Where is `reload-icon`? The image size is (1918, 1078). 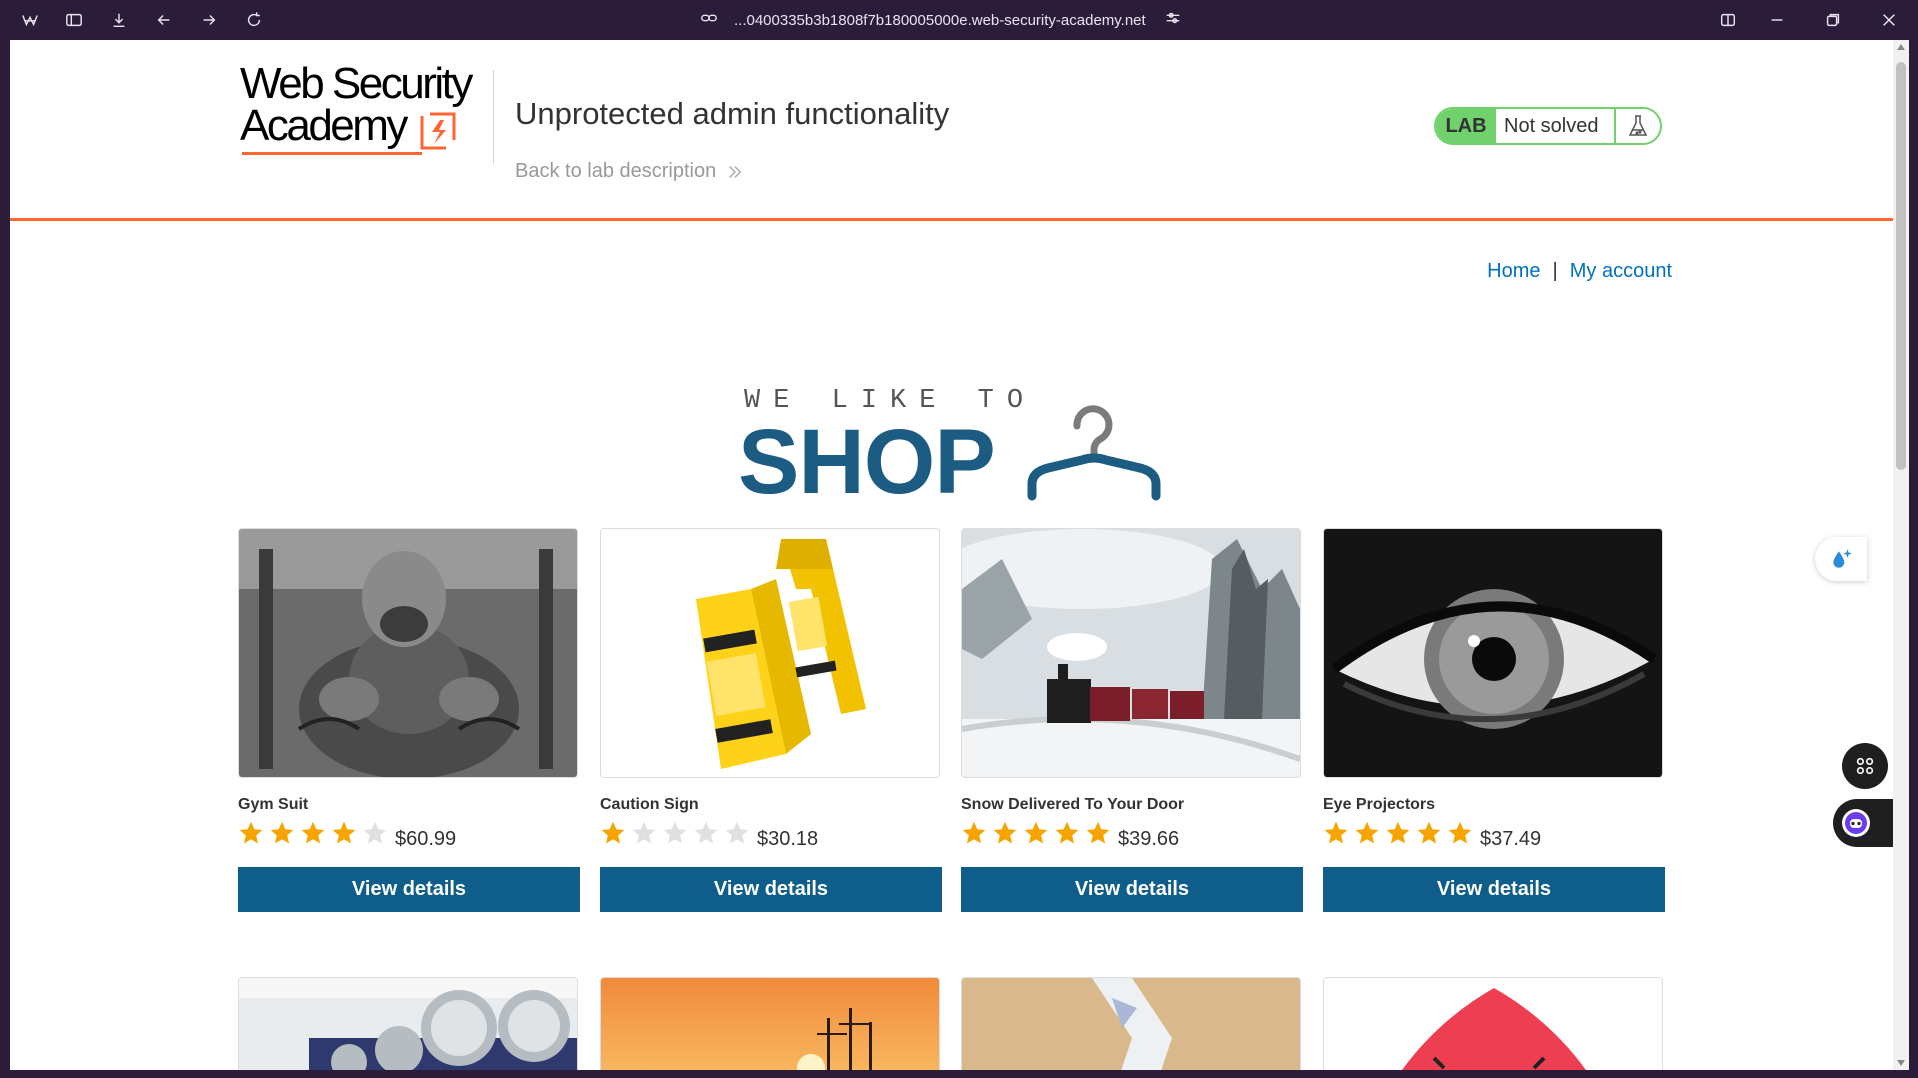
reload-icon is located at coordinates (254, 20).